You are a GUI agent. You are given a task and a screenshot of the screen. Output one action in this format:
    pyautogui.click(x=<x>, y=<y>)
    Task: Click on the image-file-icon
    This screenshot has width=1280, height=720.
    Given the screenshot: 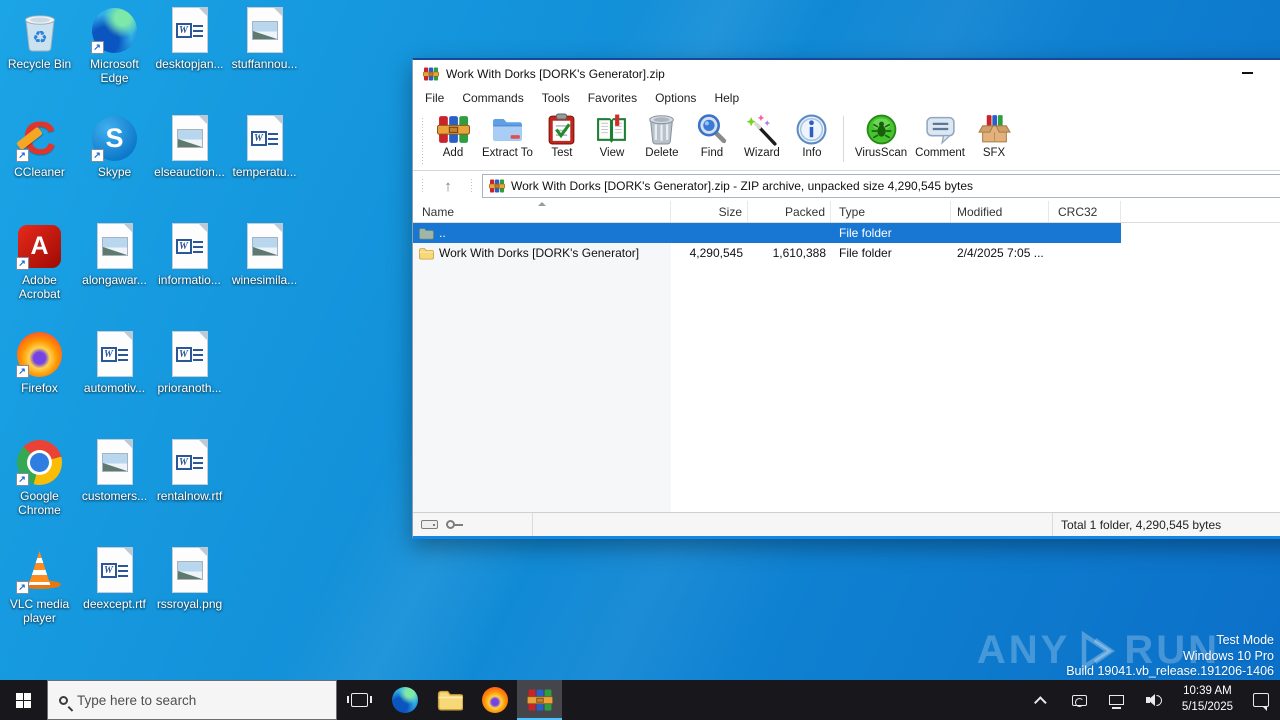 What is the action you would take?
    pyautogui.click(x=265, y=30)
    